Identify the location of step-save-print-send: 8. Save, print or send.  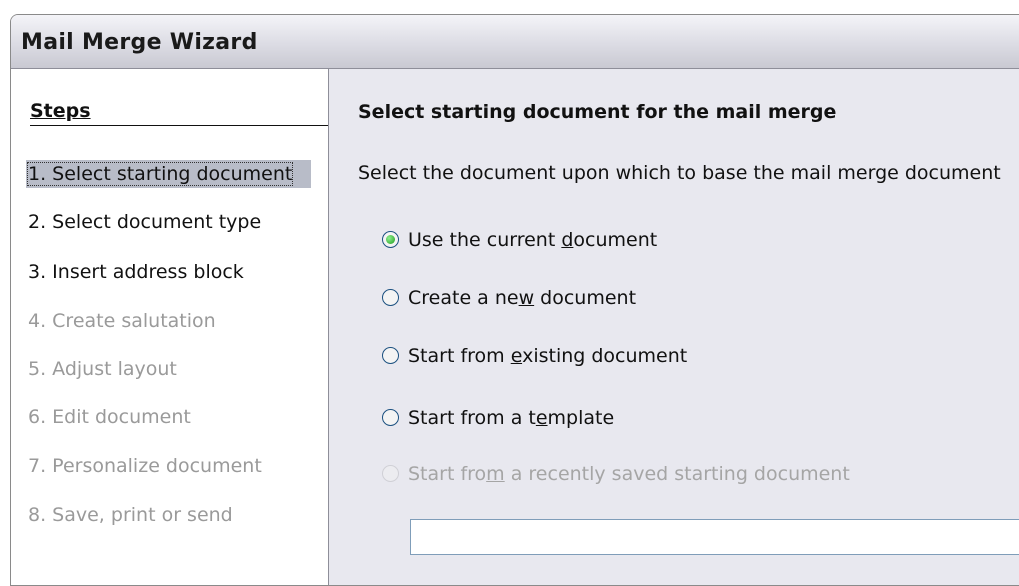
(130, 515).